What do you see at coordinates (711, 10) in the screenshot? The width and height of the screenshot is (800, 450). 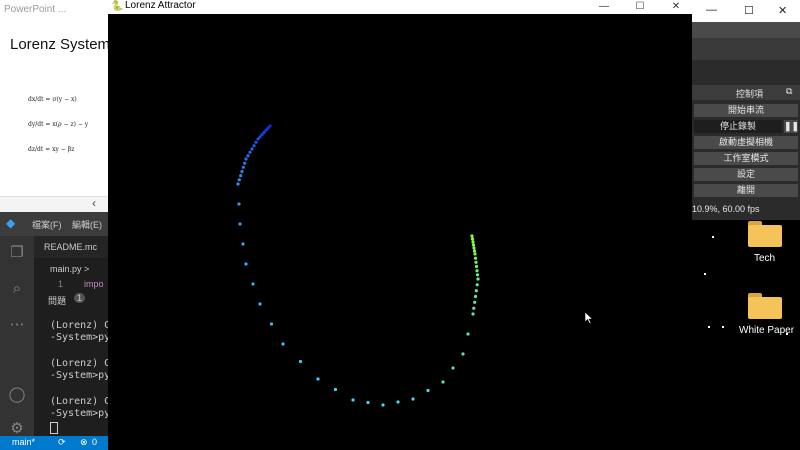 I see `obs-minimize-button: —` at bounding box center [711, 10].